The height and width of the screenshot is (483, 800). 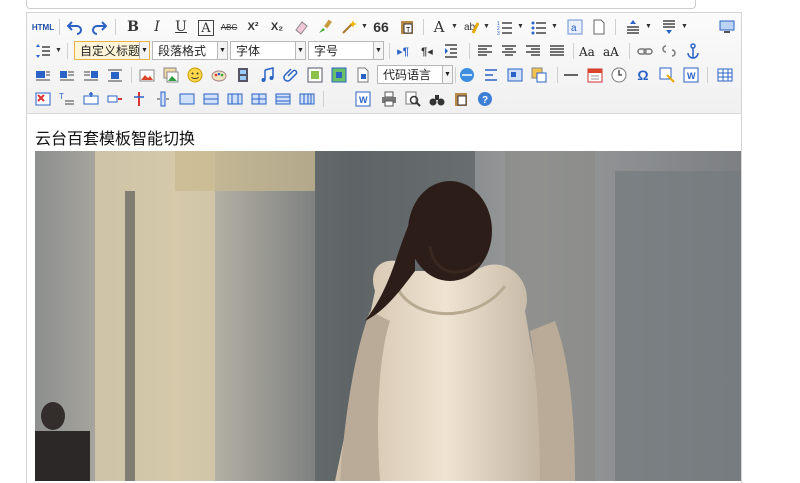 What do you see at coordinates (91, 75) in the screenshot?
I see `image-float-right-button` at bounding box center [91, 75].